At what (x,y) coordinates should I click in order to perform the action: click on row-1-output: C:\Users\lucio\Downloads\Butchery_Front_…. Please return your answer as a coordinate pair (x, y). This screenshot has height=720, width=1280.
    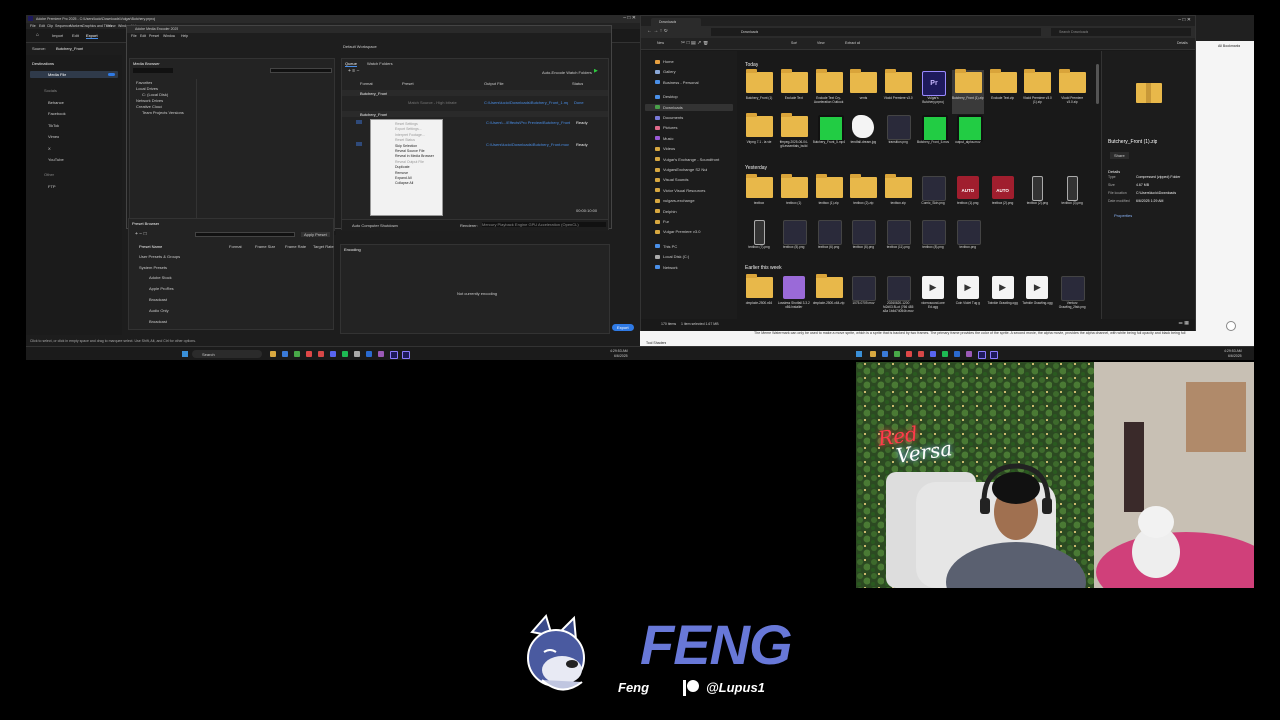
    Looking at the image, I should click on (526, 102).